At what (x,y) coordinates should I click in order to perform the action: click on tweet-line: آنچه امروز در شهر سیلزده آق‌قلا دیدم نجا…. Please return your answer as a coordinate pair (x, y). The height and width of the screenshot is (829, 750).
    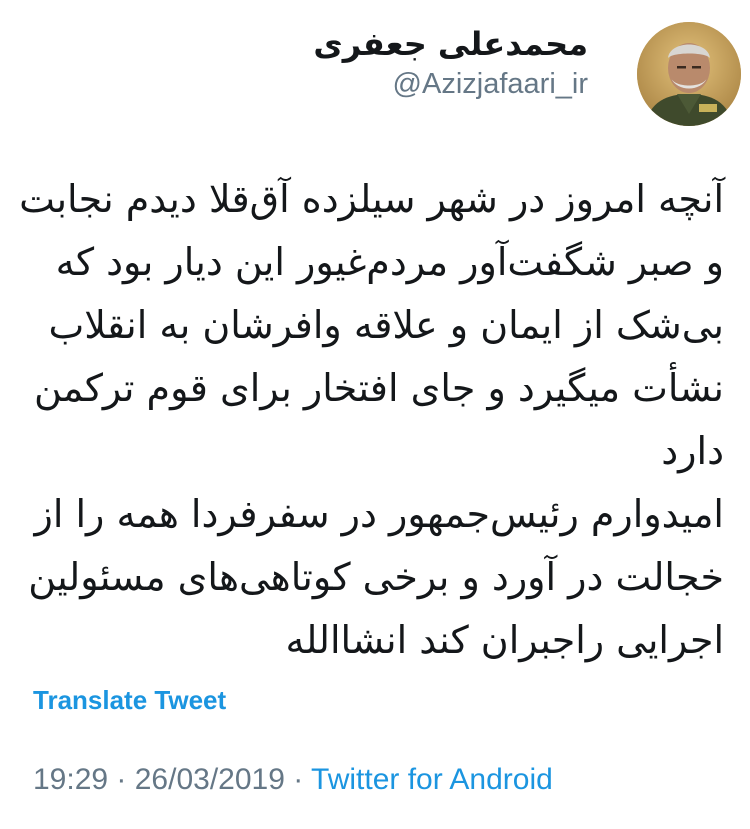
    Looking at the image, I should click on (371, 199).